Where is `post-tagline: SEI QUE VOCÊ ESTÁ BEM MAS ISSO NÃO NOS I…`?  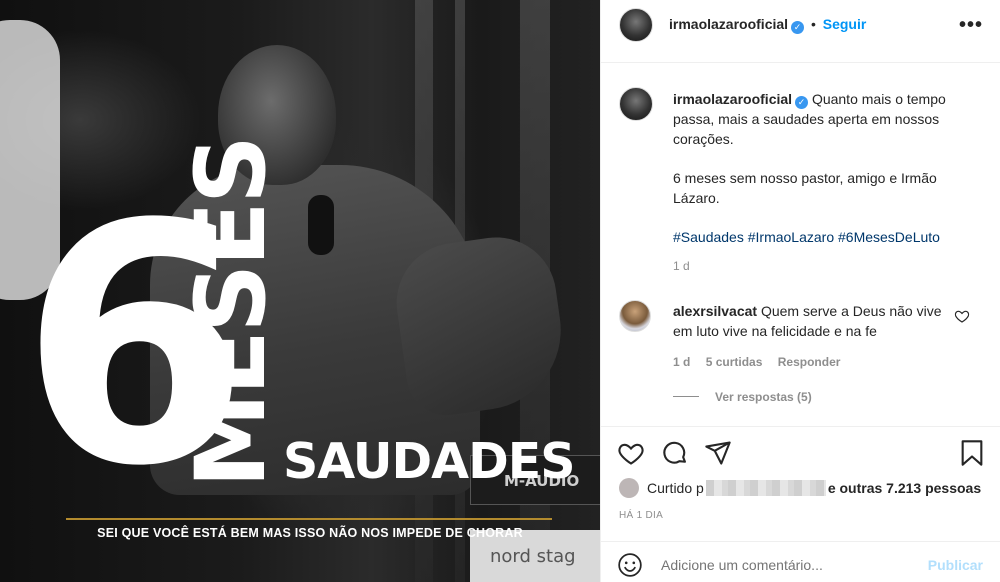
post-tagline: SEI QUE VOCÊ ESTÁ BEM MAS ISSO NÃO NOS I… is located at coordinates (310, 533).